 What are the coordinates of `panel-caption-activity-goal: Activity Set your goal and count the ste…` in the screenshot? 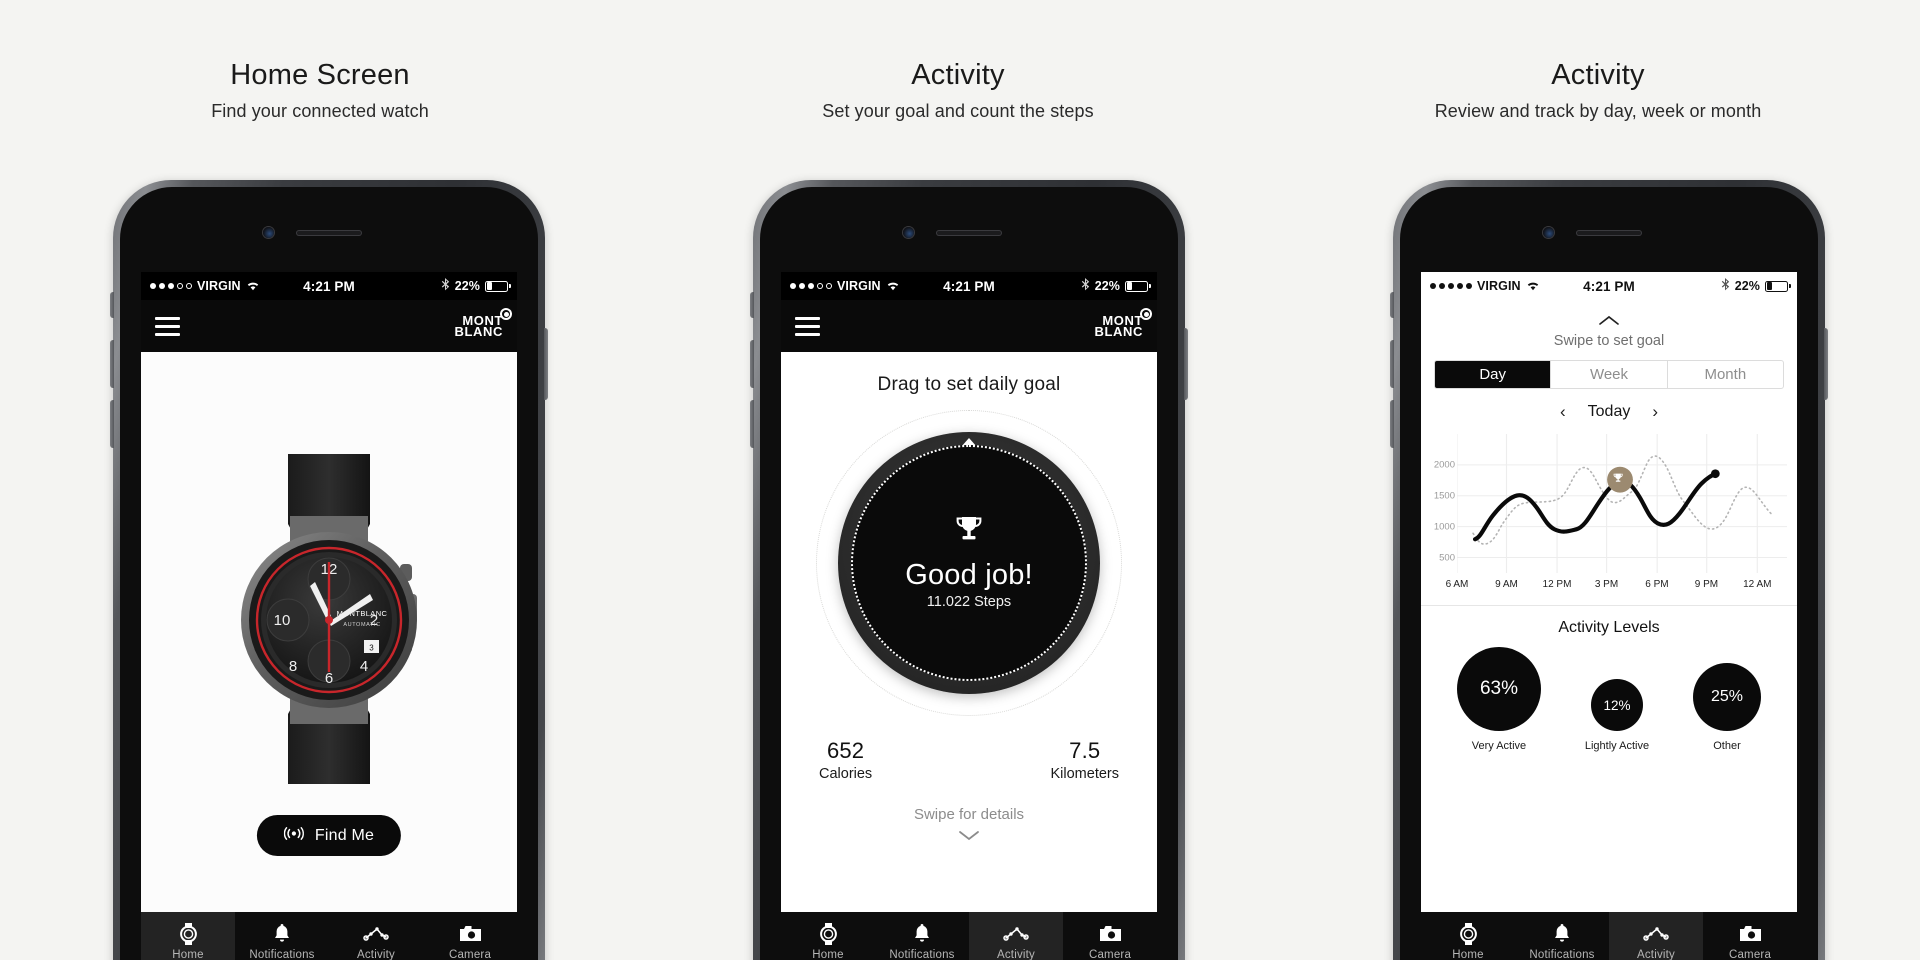 It's located at (958, 90).